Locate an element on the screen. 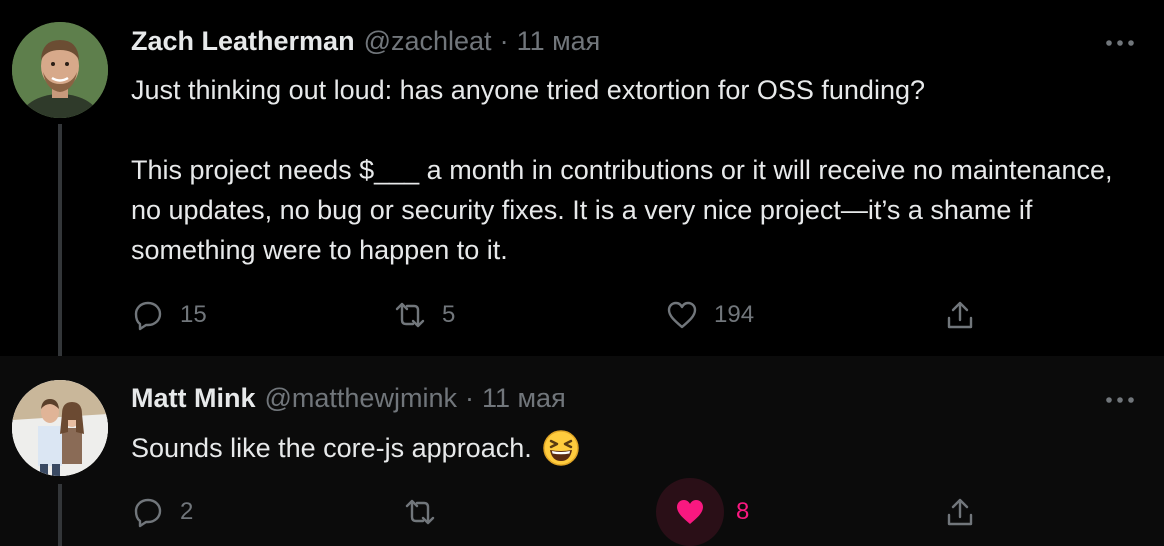  retweet-button is located at coordinates (426, 512).